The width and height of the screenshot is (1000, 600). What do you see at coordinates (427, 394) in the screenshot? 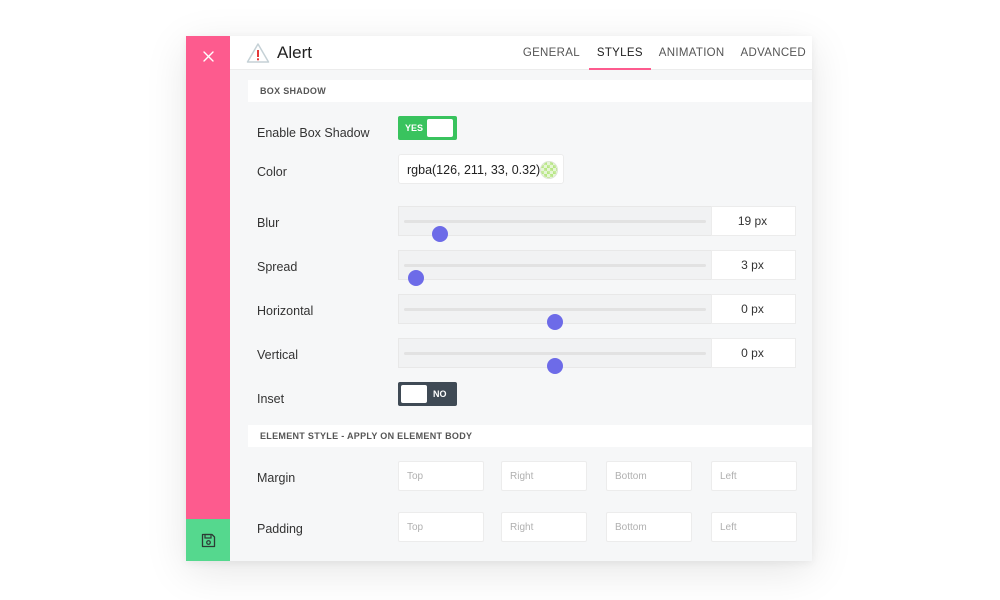
I see `inset-toggle: NO` at bounding box center [427, 394].